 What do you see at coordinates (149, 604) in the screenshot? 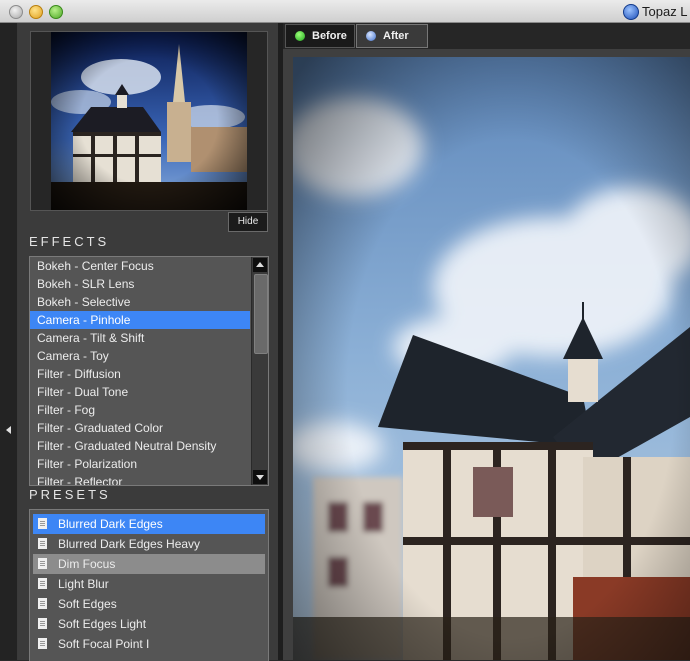
I see `preset-item: Soft Edges` at bounding box center [149, 604].